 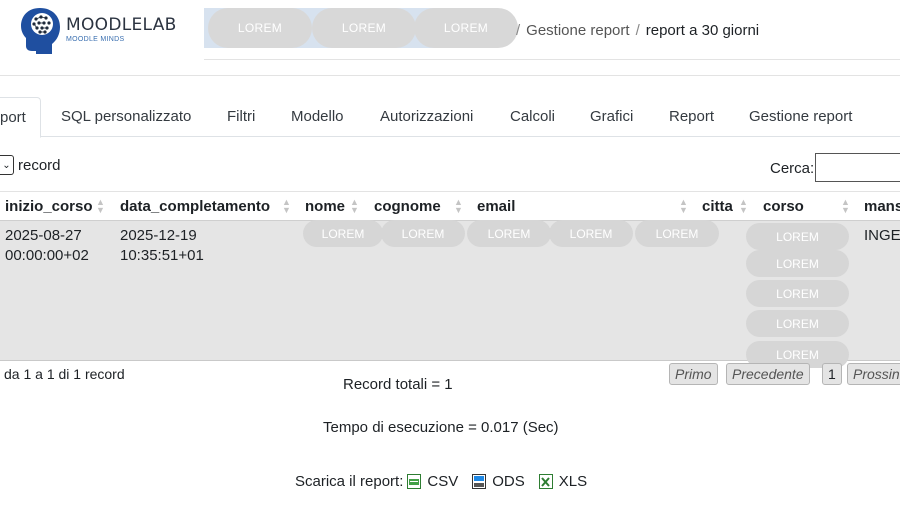 What do you see at coordinates (792, 168) in the screenshot?
I see `search-label: Cerca:` at bounding box center [792, 168].